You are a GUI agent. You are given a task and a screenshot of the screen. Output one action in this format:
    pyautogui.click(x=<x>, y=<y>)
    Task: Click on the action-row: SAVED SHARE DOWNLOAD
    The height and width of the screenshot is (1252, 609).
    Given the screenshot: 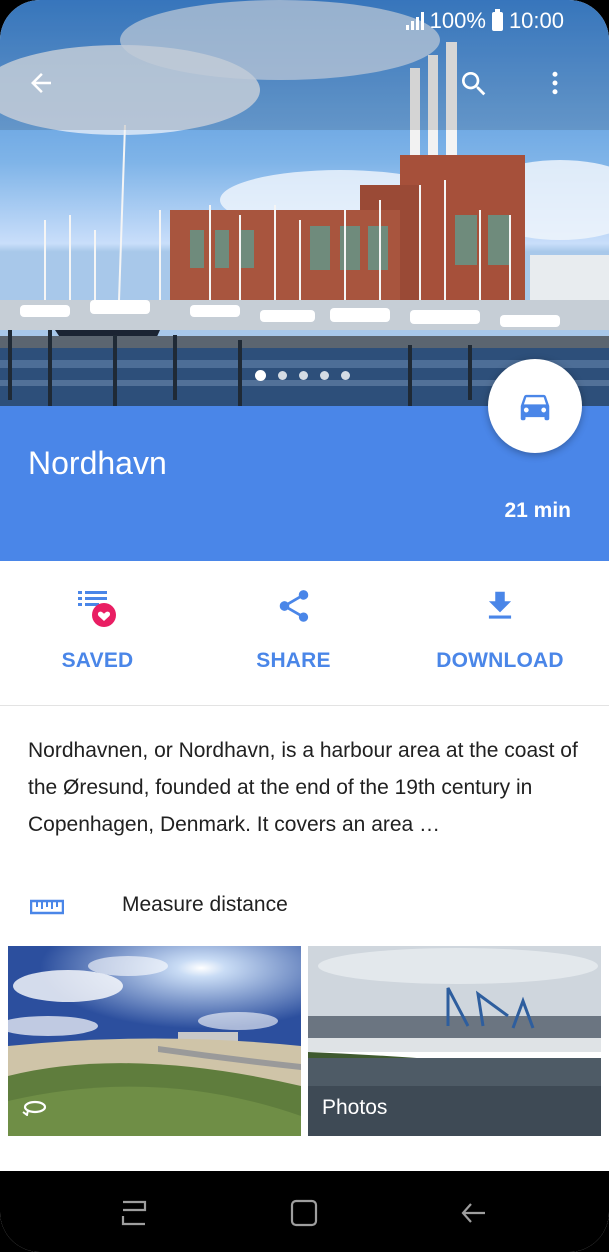 What is the action you would take?
    pyautogui.click(x=304, y=633)
    